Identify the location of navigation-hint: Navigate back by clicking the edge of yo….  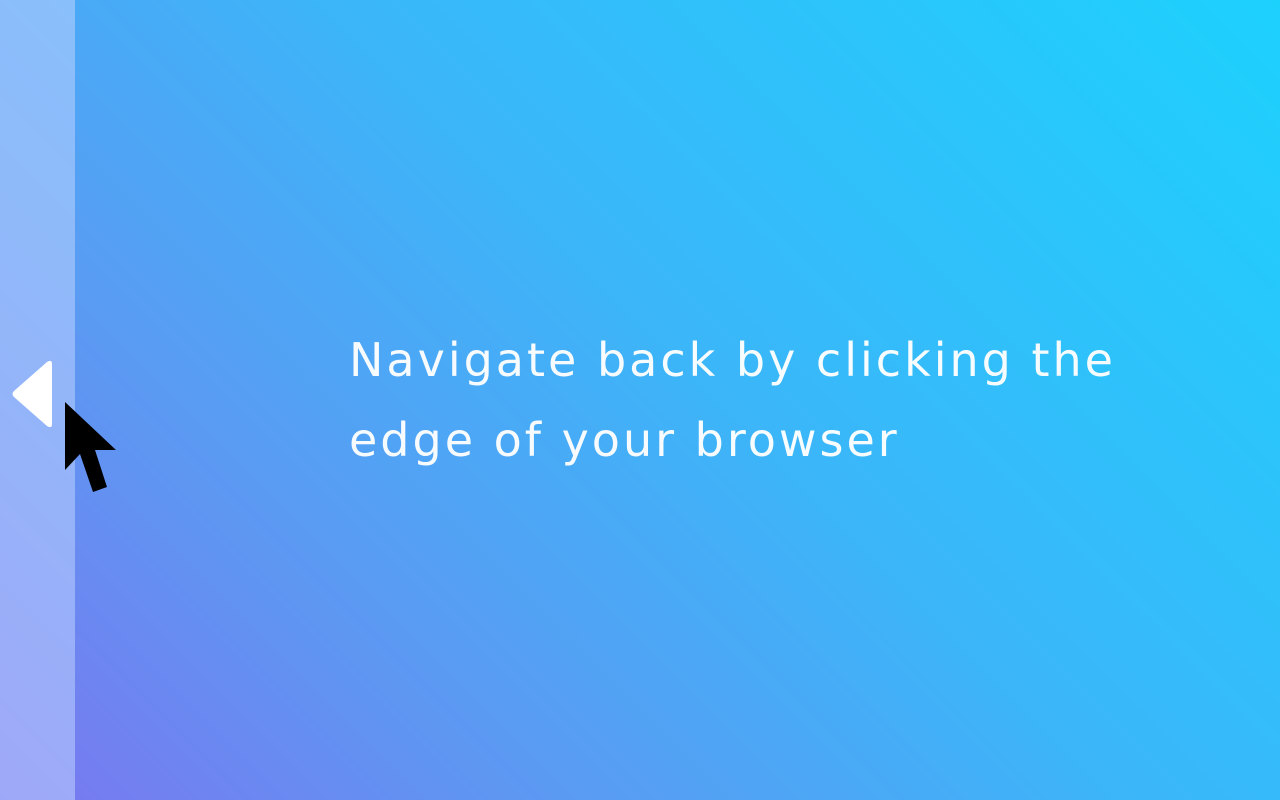
(779, 400).